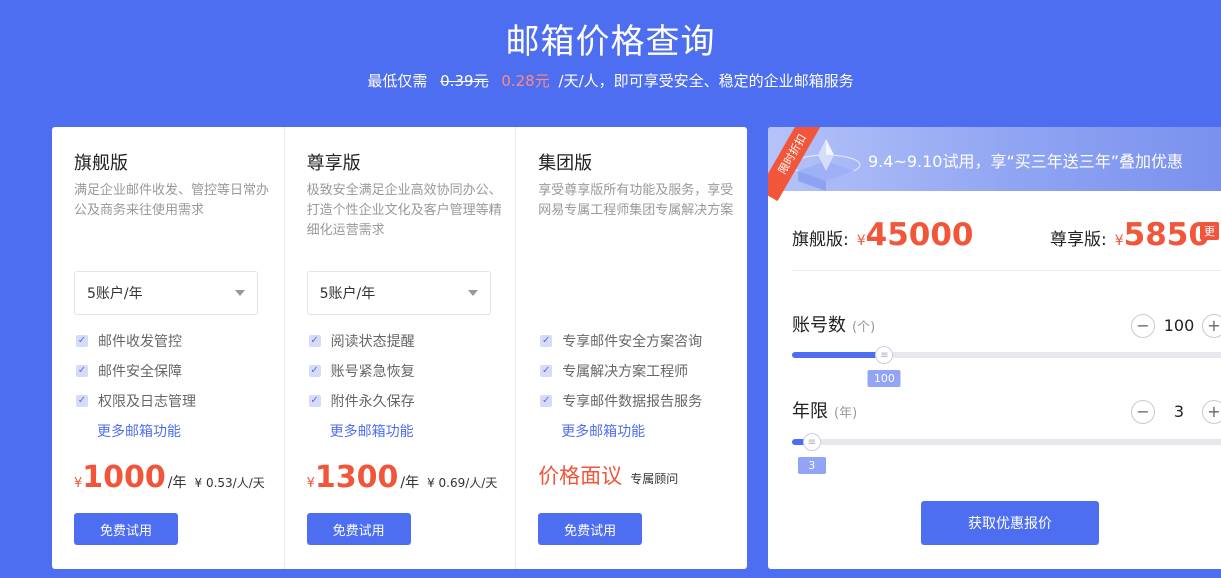  Describe the element at coordinates (397, 81) in the screenshot. I see `subtitle-prefix: 最低仅需` at that location.